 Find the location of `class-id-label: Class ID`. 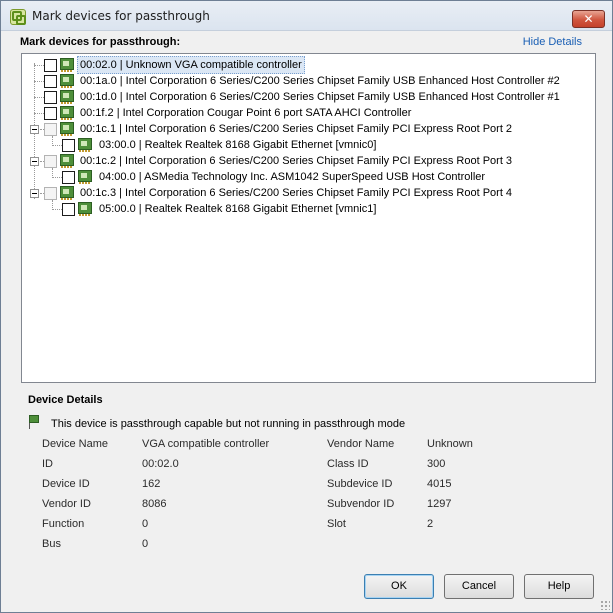

class-id-label: Class ID is located at coordinates (348, 464).